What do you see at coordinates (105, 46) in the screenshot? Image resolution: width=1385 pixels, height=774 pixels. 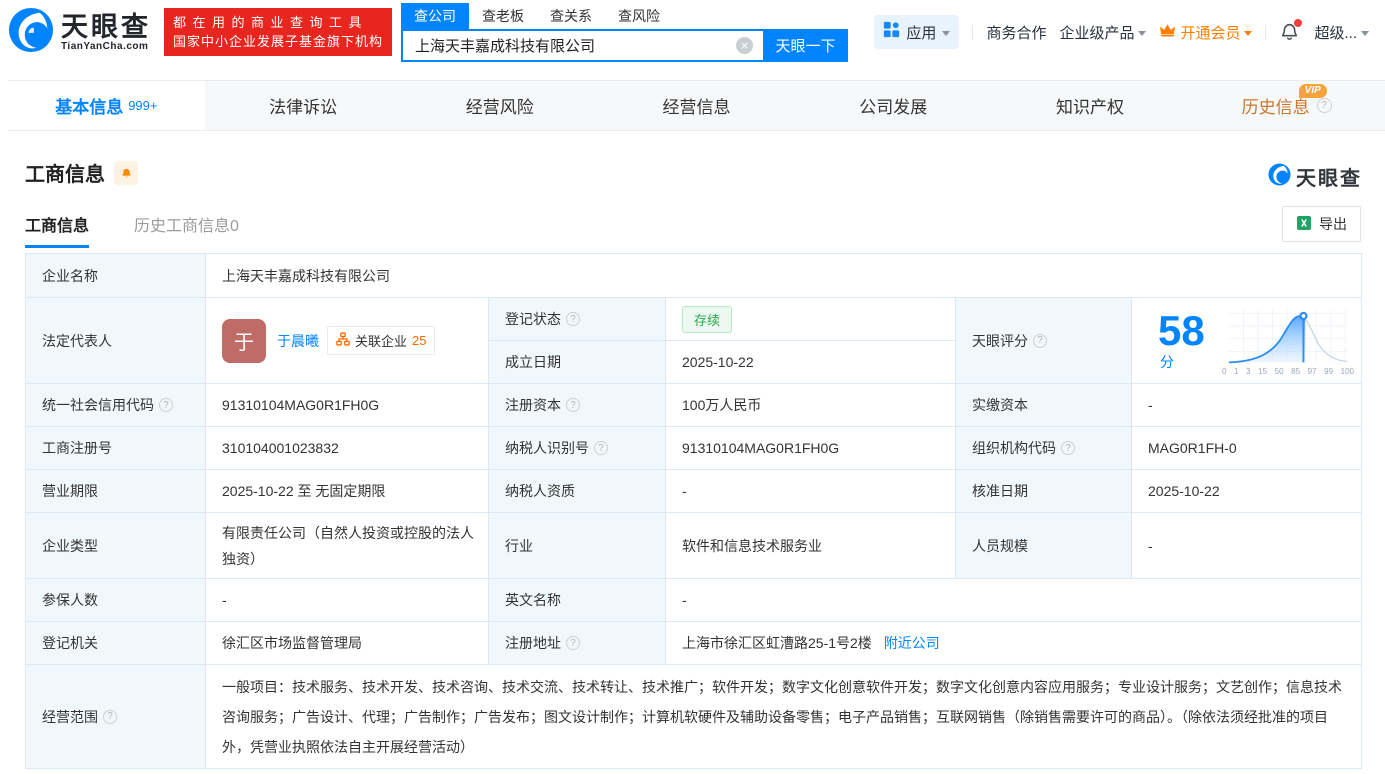 I see `logo-subtitle: TianYanCha.com` at bounding box center [105, 46].